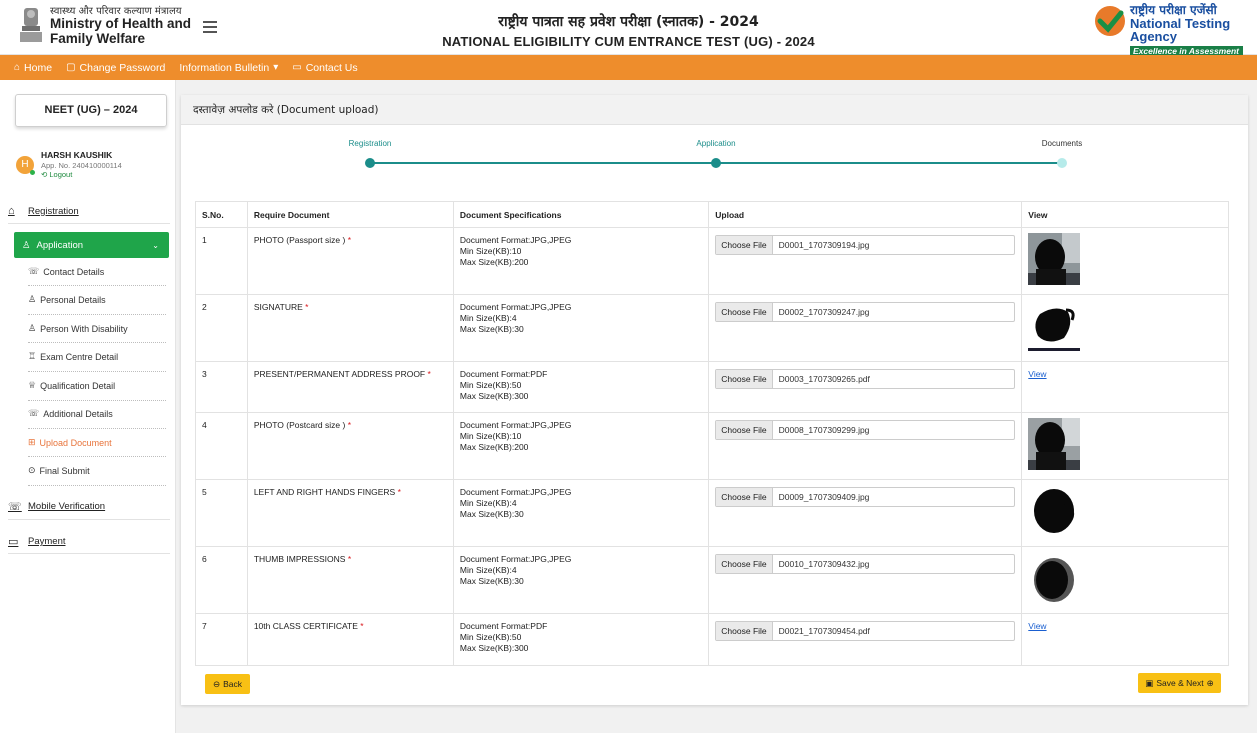  I want to click on uploaded-photo-thumbnail, so click(1054, 259).